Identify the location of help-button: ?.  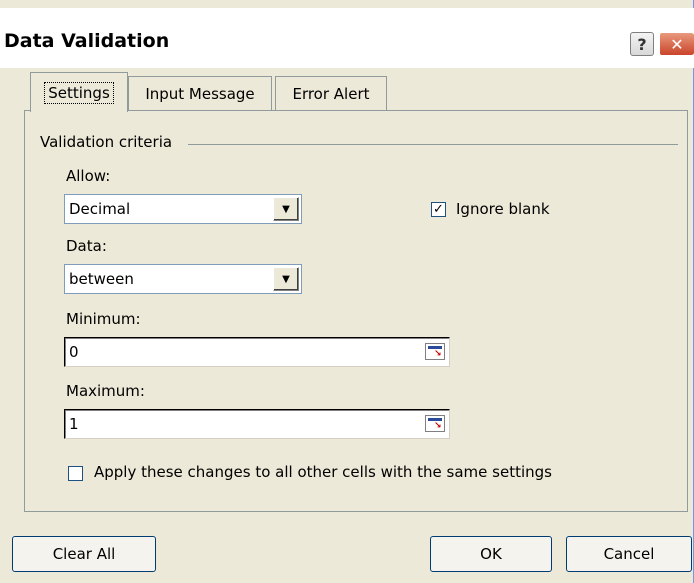
(642, 44).